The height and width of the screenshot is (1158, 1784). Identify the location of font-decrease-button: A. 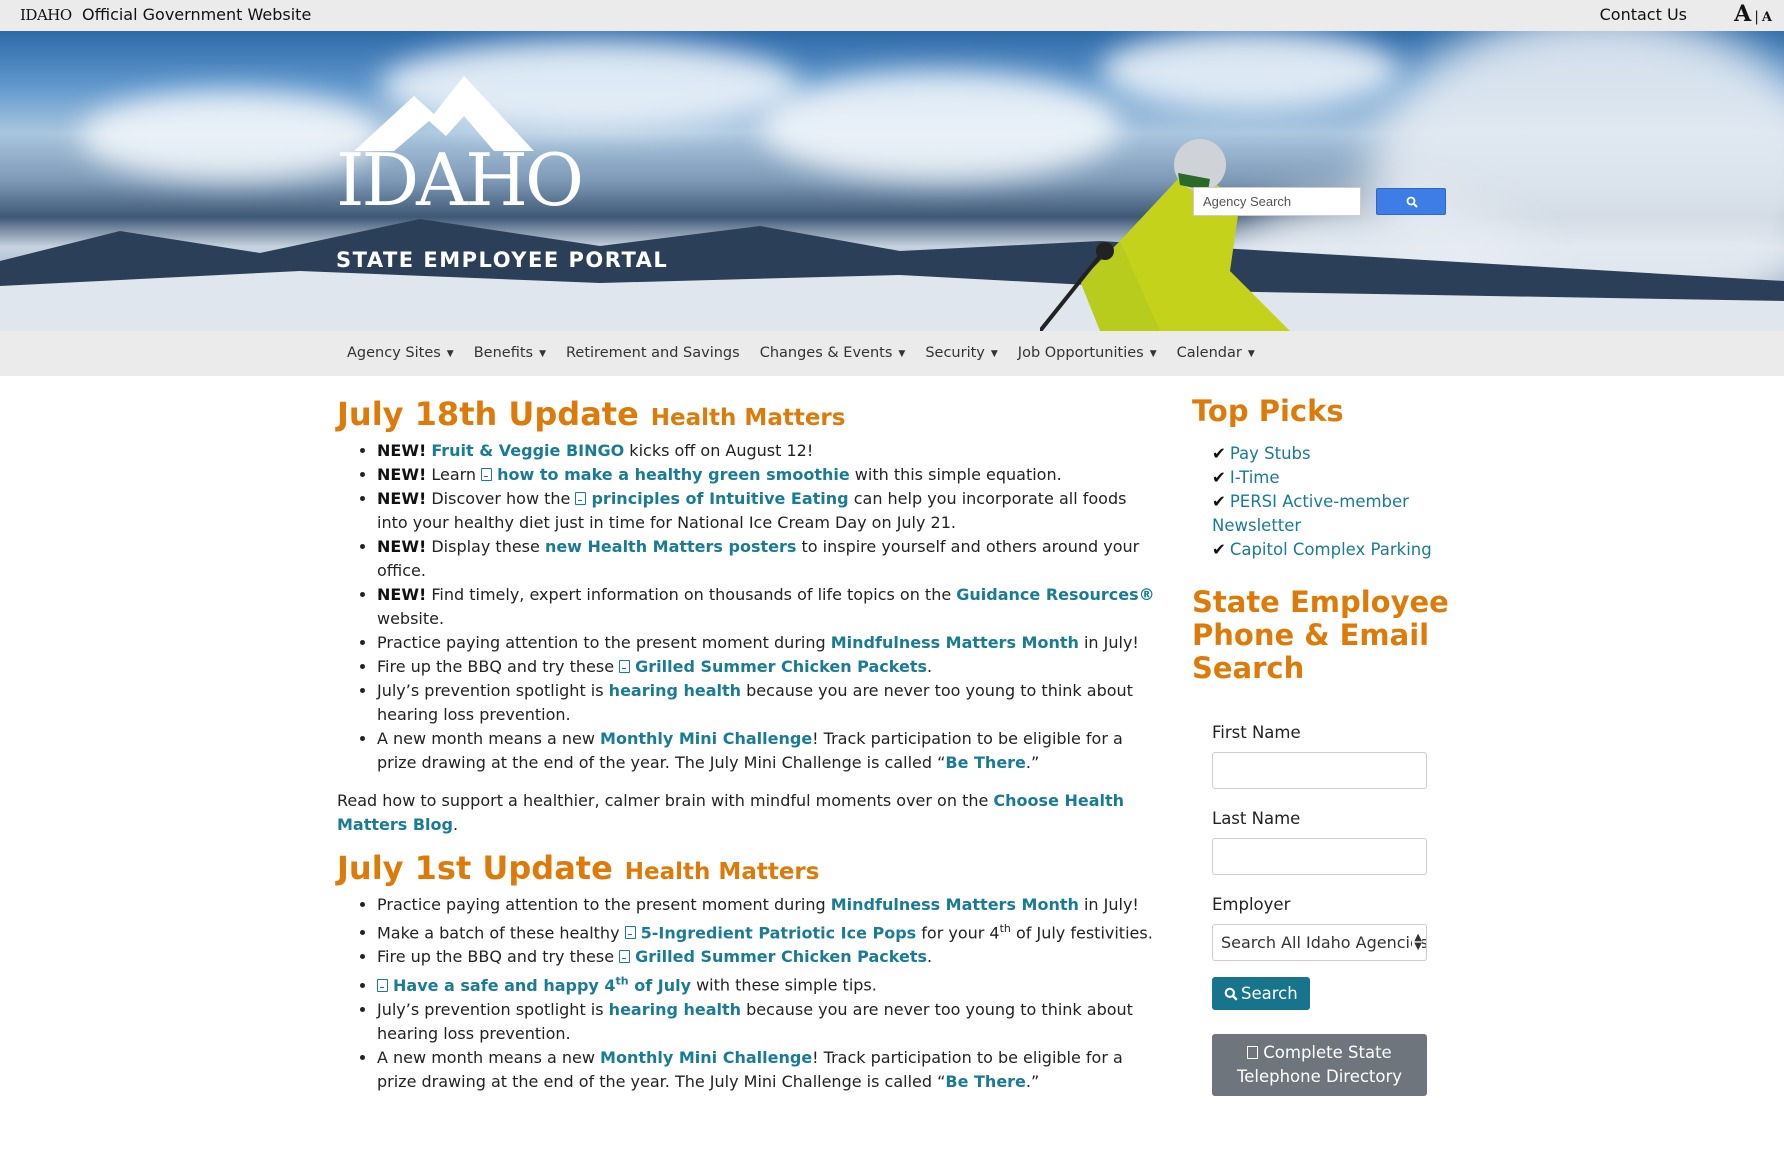
(1767, 17).